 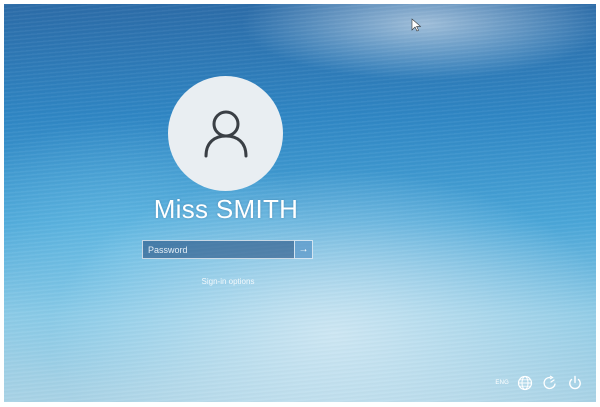 What do you see at coordinates (303, 249) in the screenshot?
I see `password-submit-button: →` at bounding box center [303, 249].